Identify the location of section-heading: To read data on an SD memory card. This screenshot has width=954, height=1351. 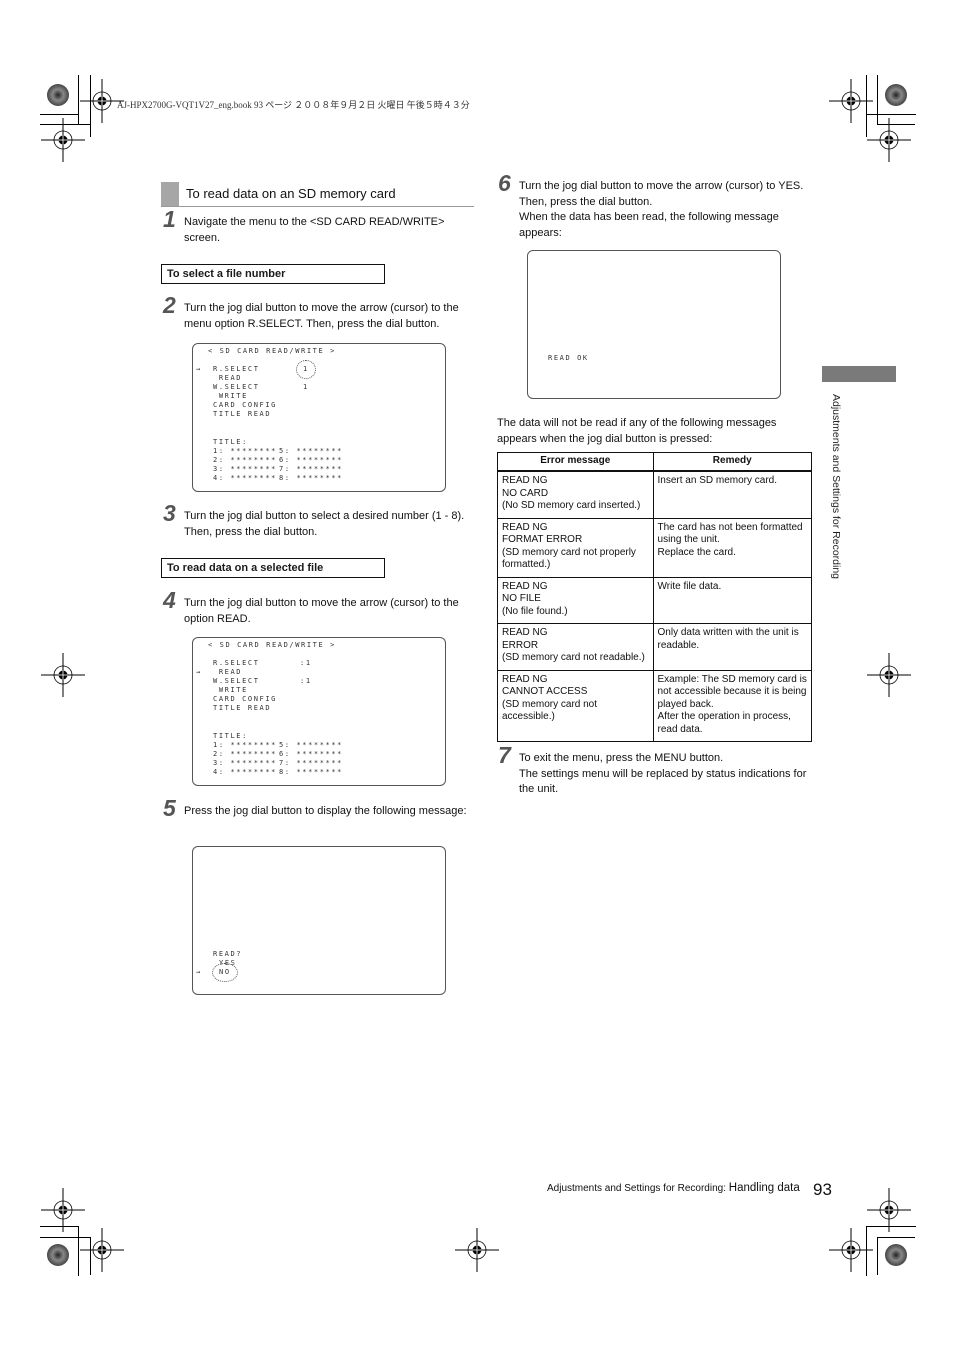
(317, 194).